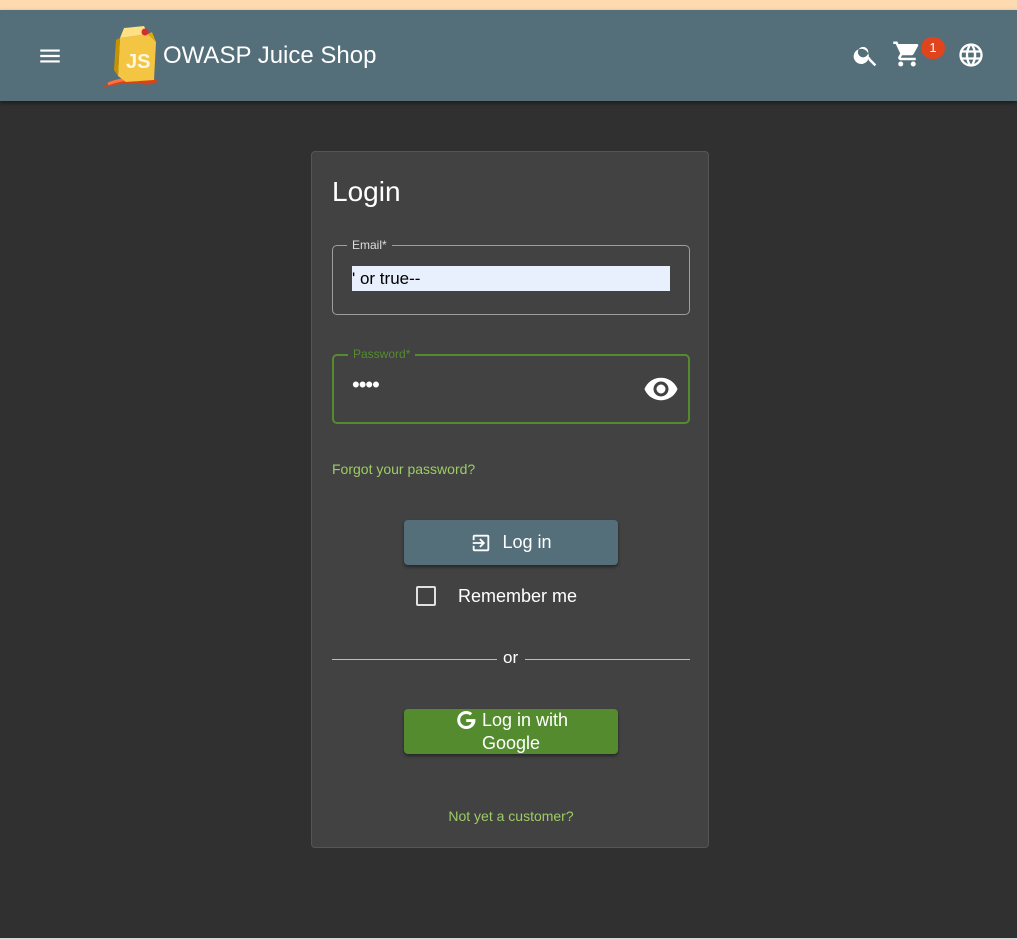 This screenshot has height=940, width=1017. I want to click on juice-shop-logo: JS, so click(131, 56).